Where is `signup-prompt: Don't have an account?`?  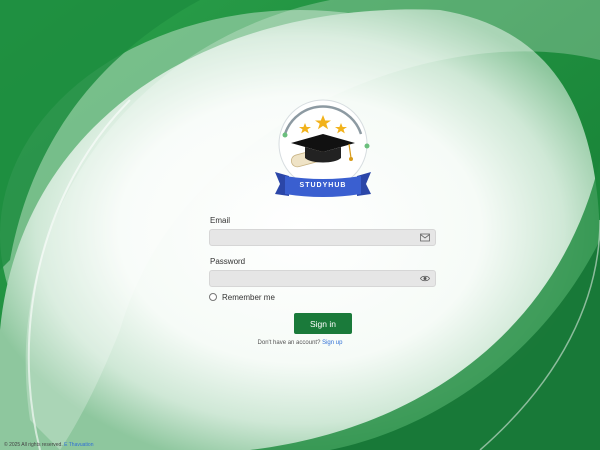 signup-prompt: Don't have an account? is located at coordinates (289, 343).